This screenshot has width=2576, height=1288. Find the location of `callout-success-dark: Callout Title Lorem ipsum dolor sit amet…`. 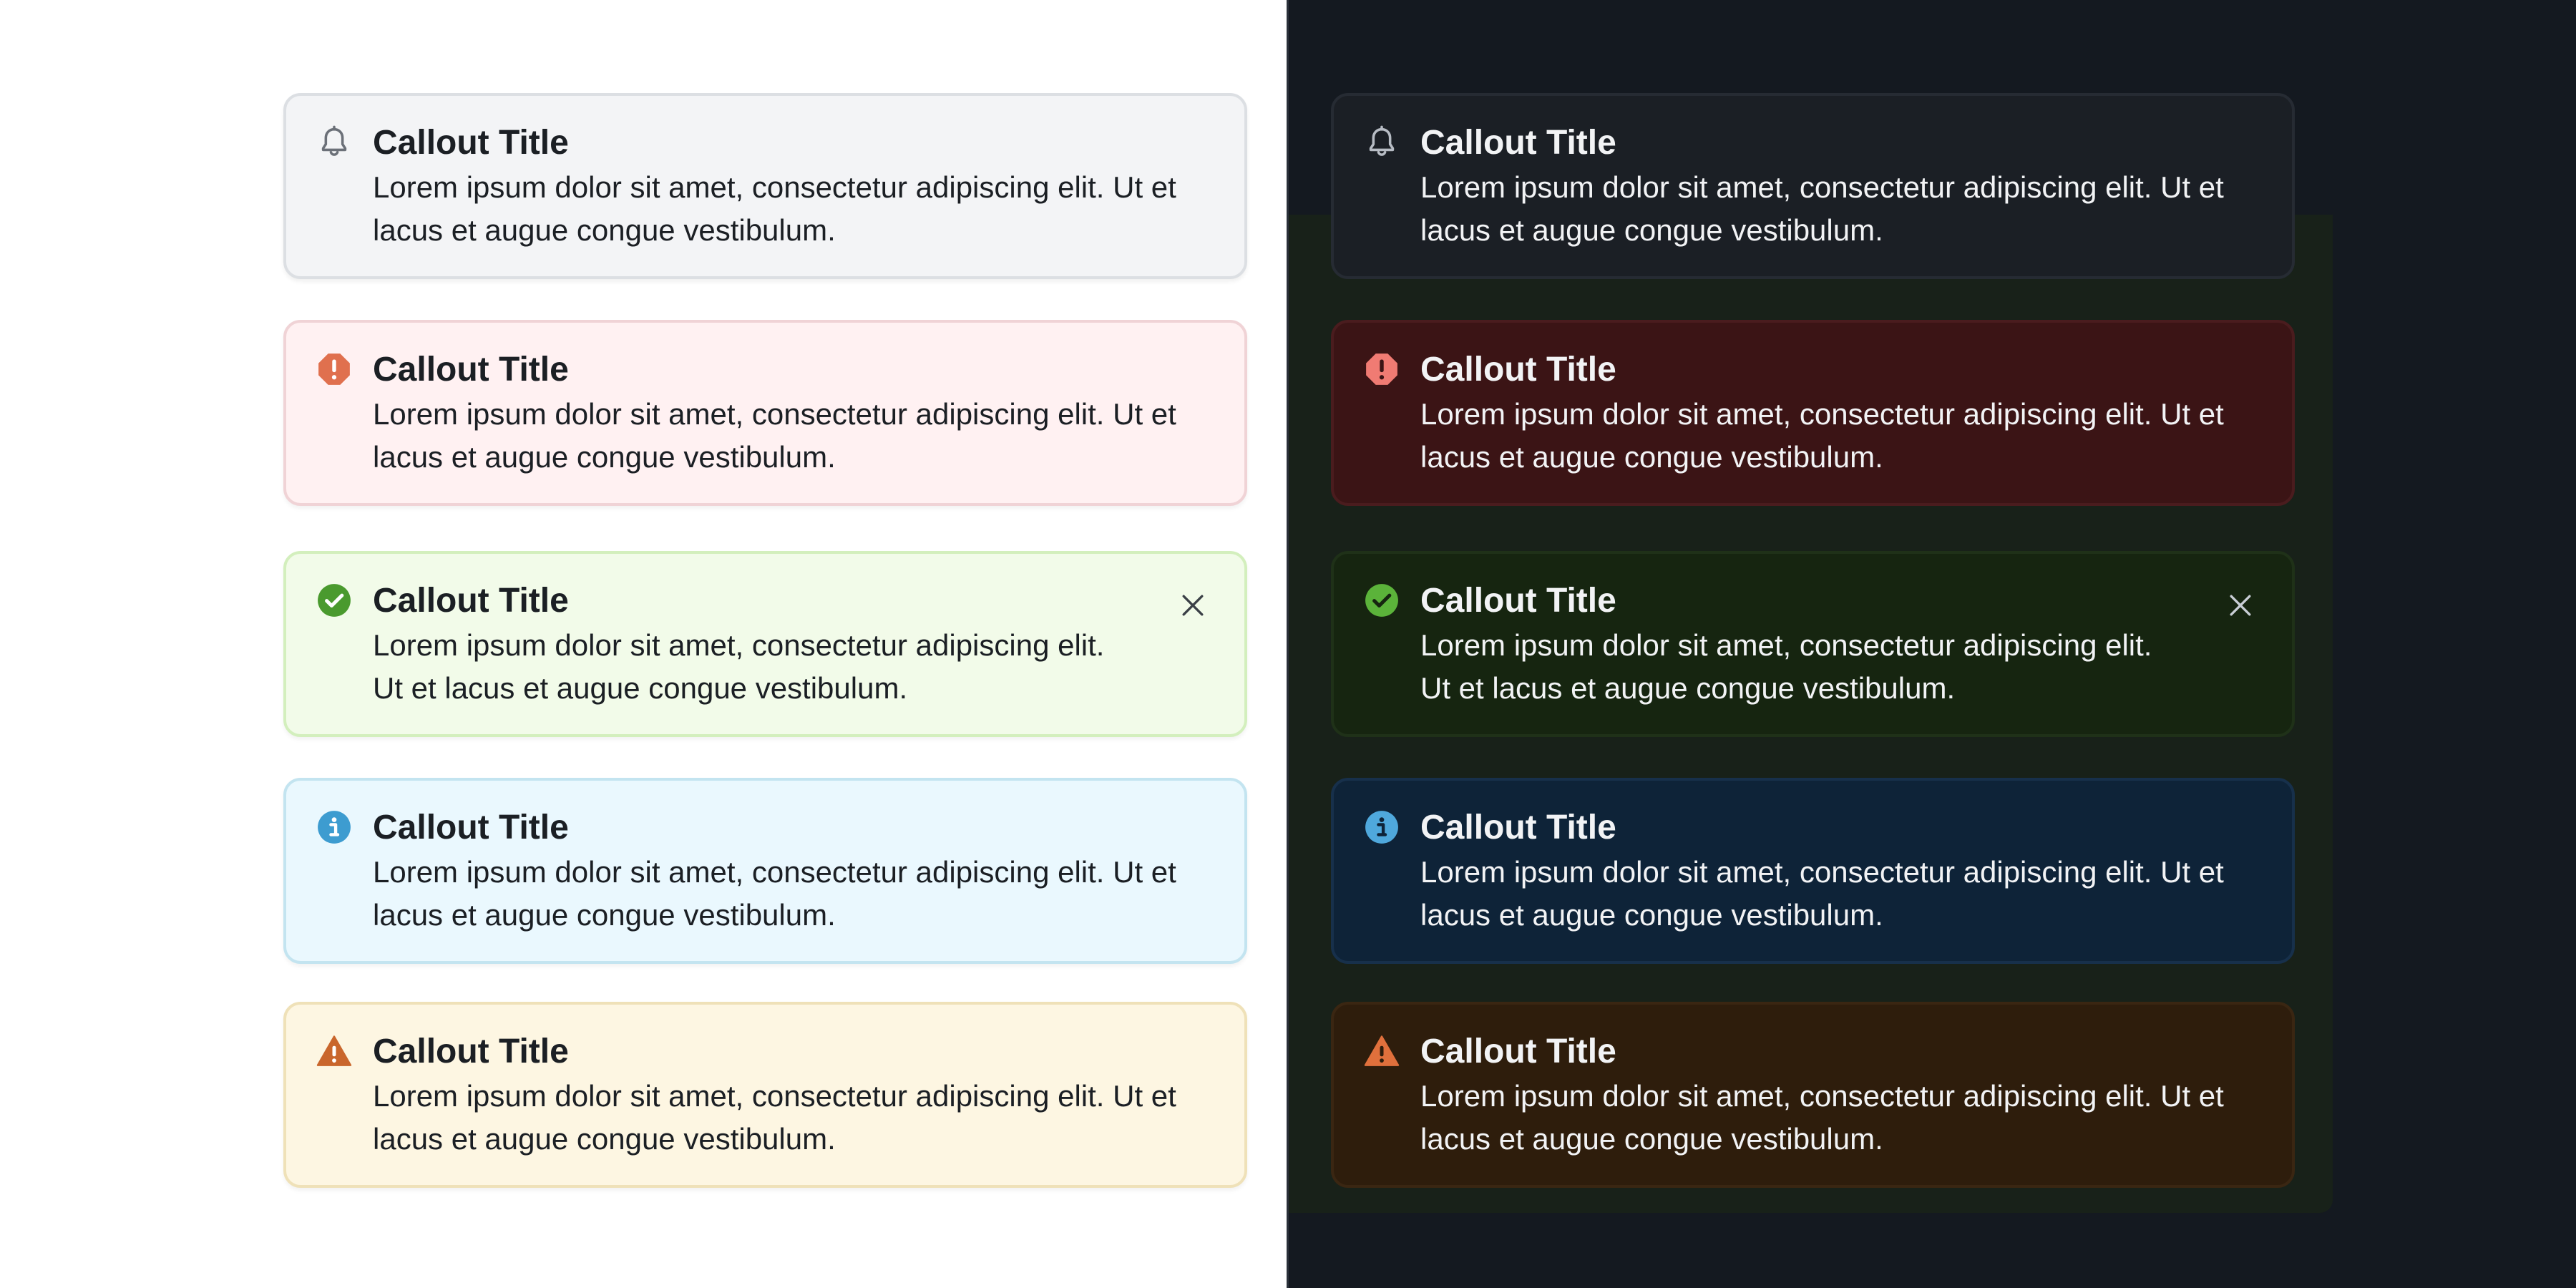

callout-success-dark: Callout Title Lorem ipsum dolor sit amet… is located at coordinates (1813, 644).